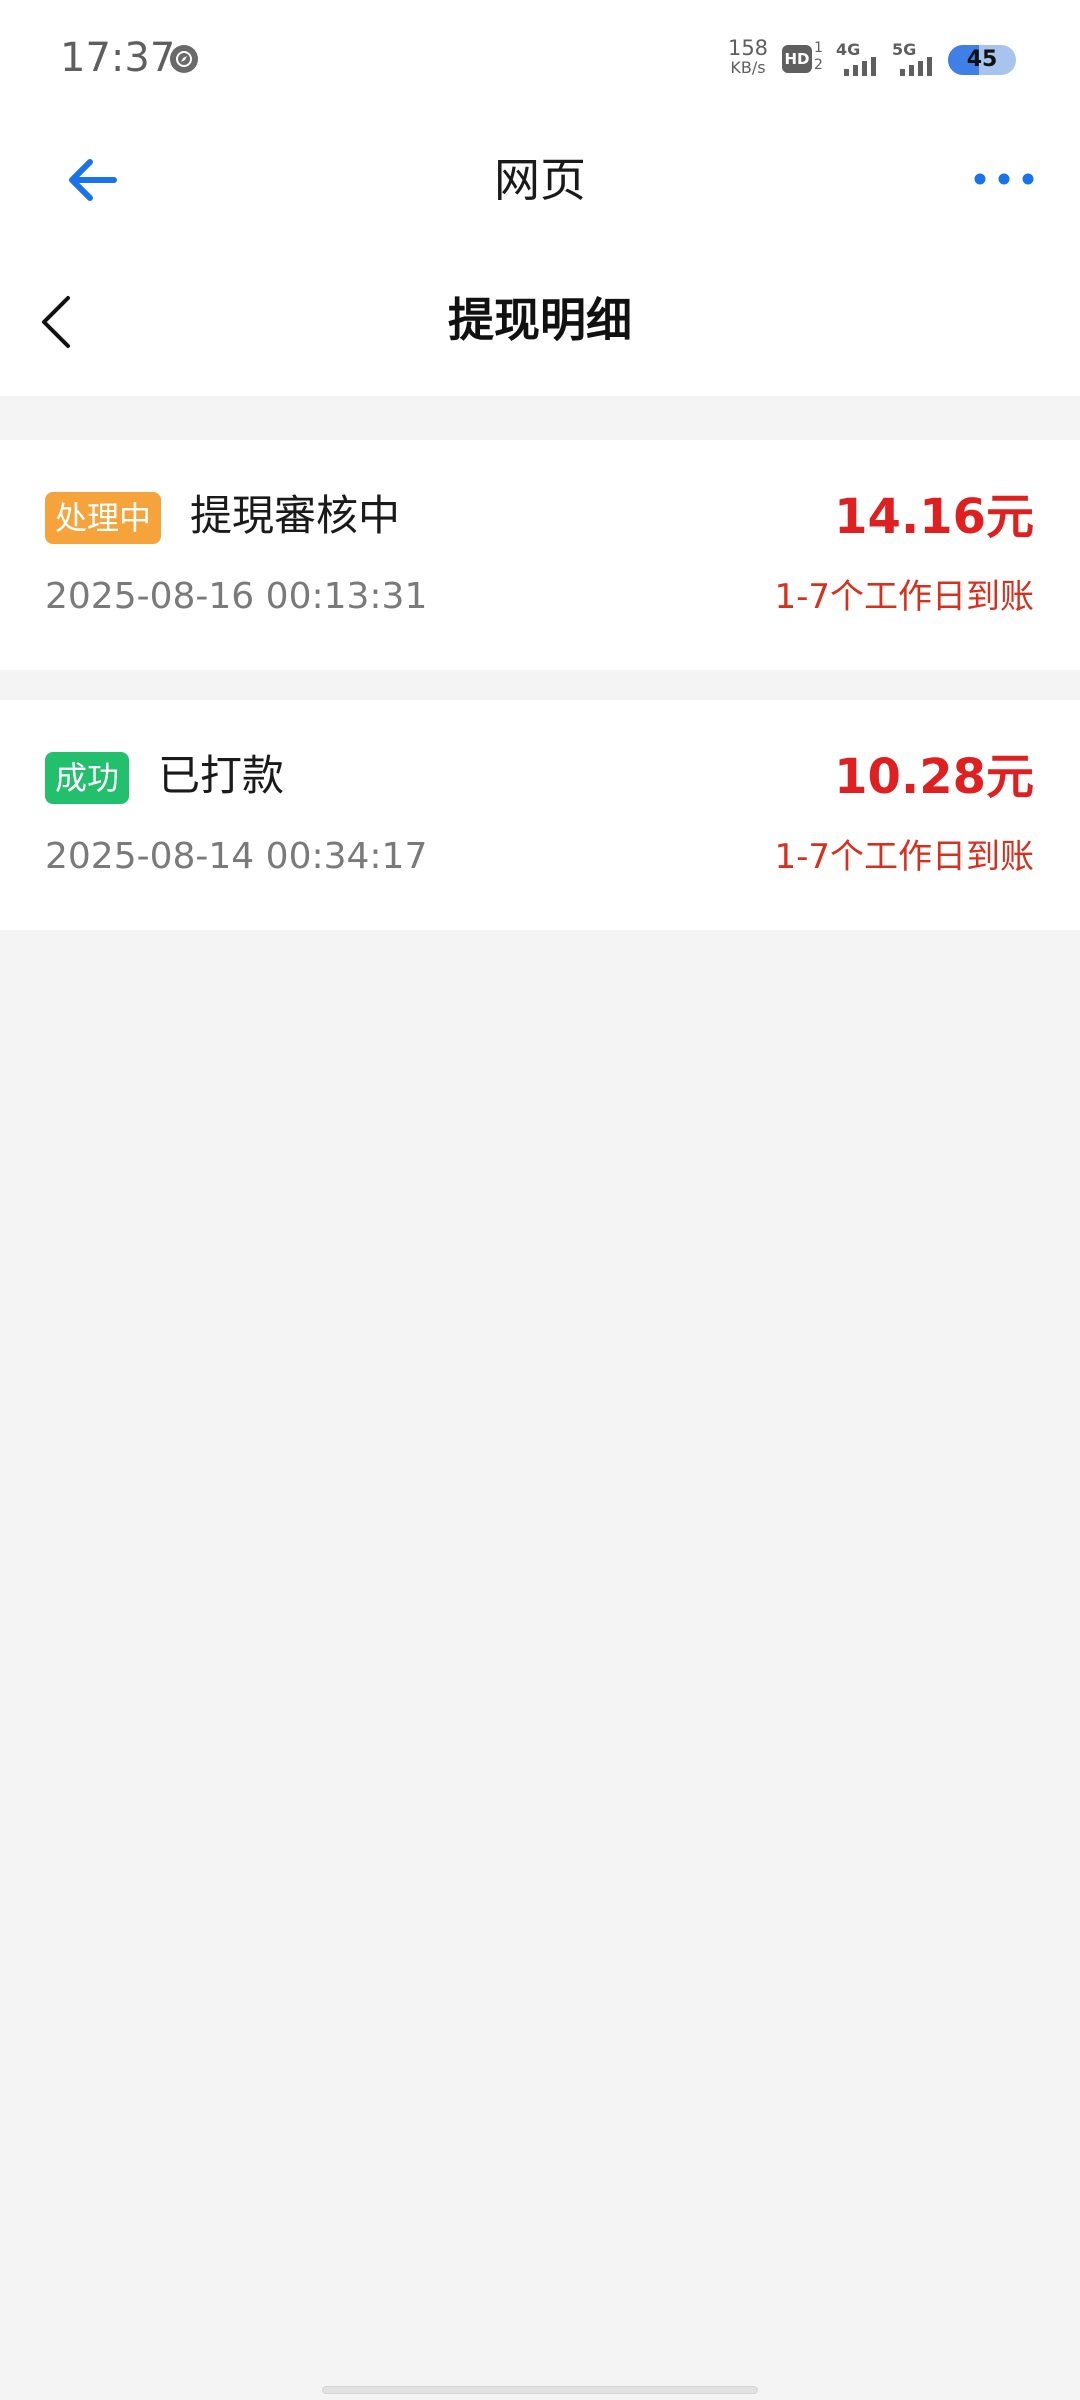  What do you see at coordinates (184, 59) in the screenshot?
I see `compass-icon` at bounding box center [184, 59].